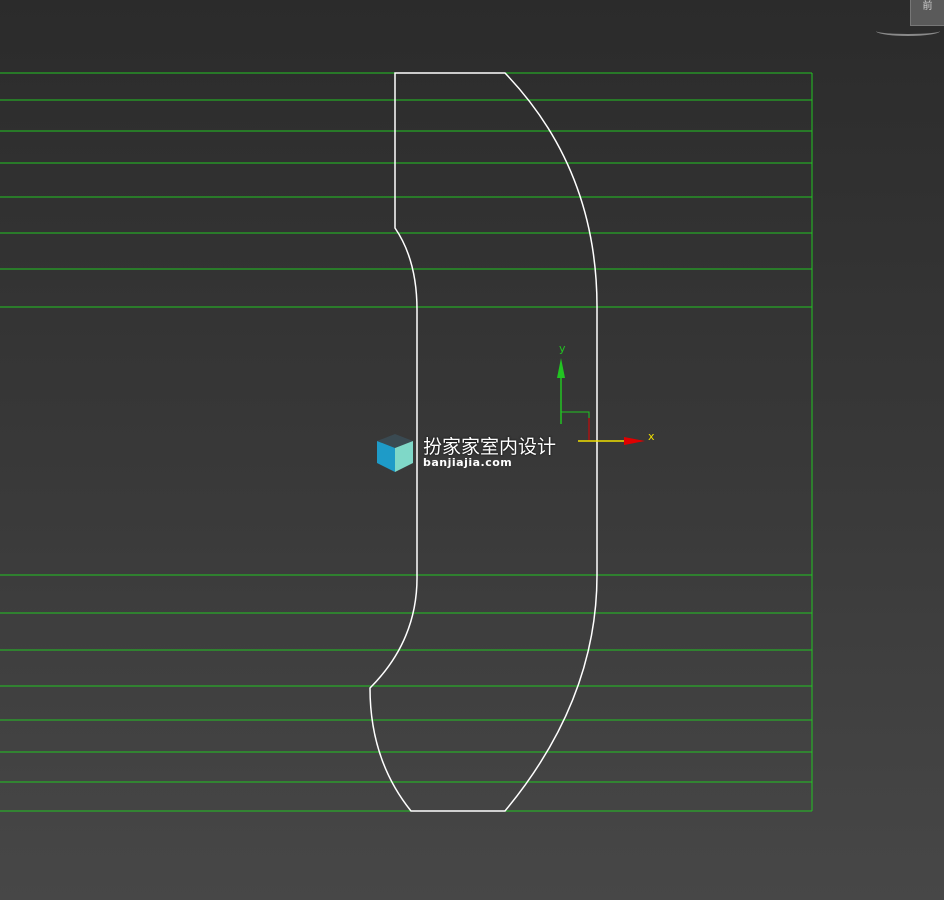 The width and height of the screenshot is (944, 900). What do you see at coordinates (562, 348) in the screenshot?
I see `gizmo-y-label: y` at bounding box center [562, 348].